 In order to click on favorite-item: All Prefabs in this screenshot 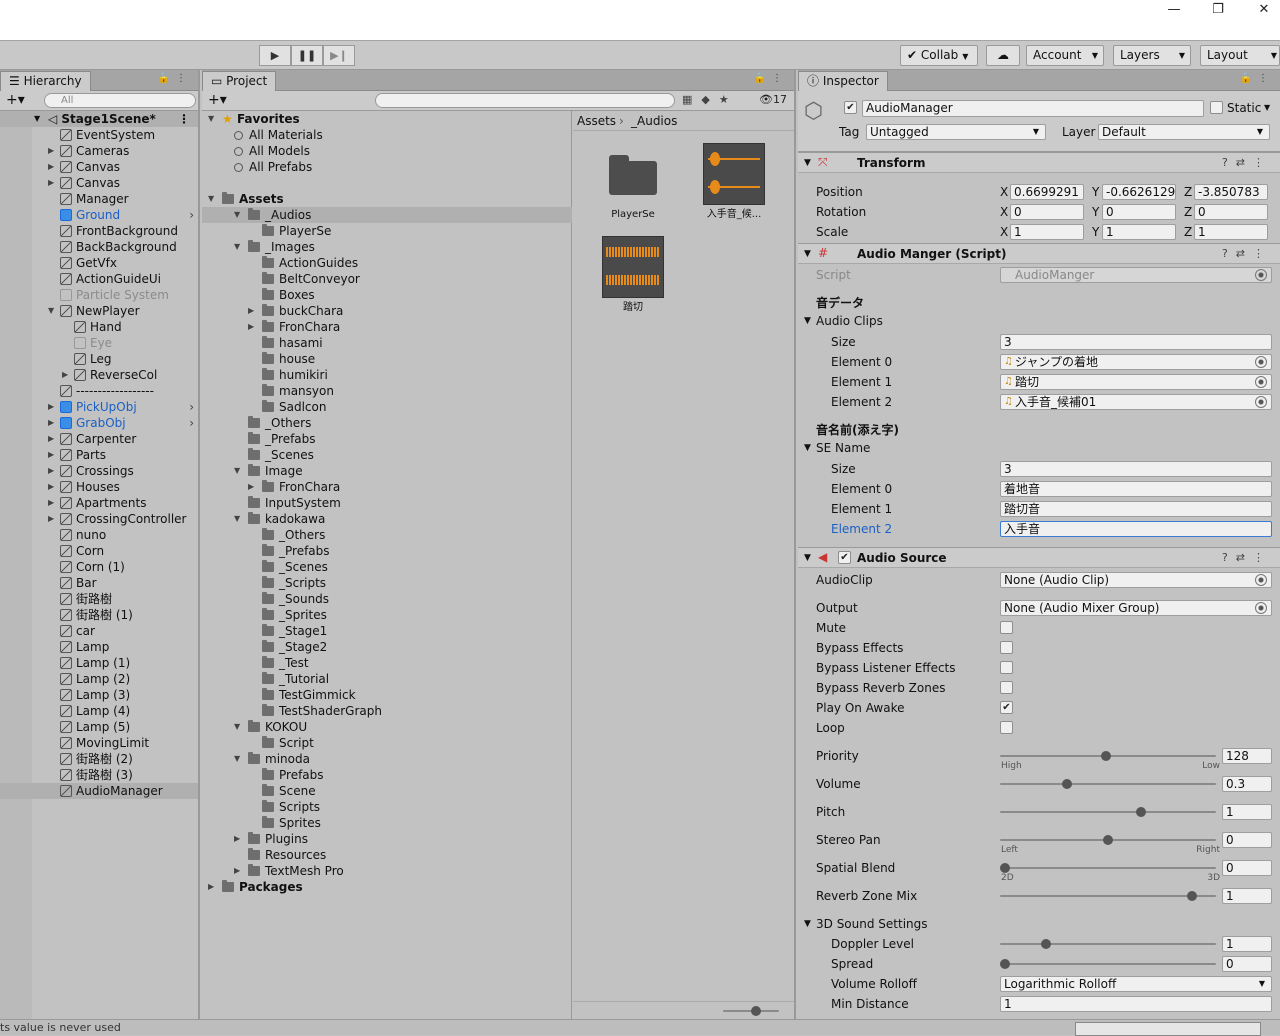, I will do `click(257, 167)`.